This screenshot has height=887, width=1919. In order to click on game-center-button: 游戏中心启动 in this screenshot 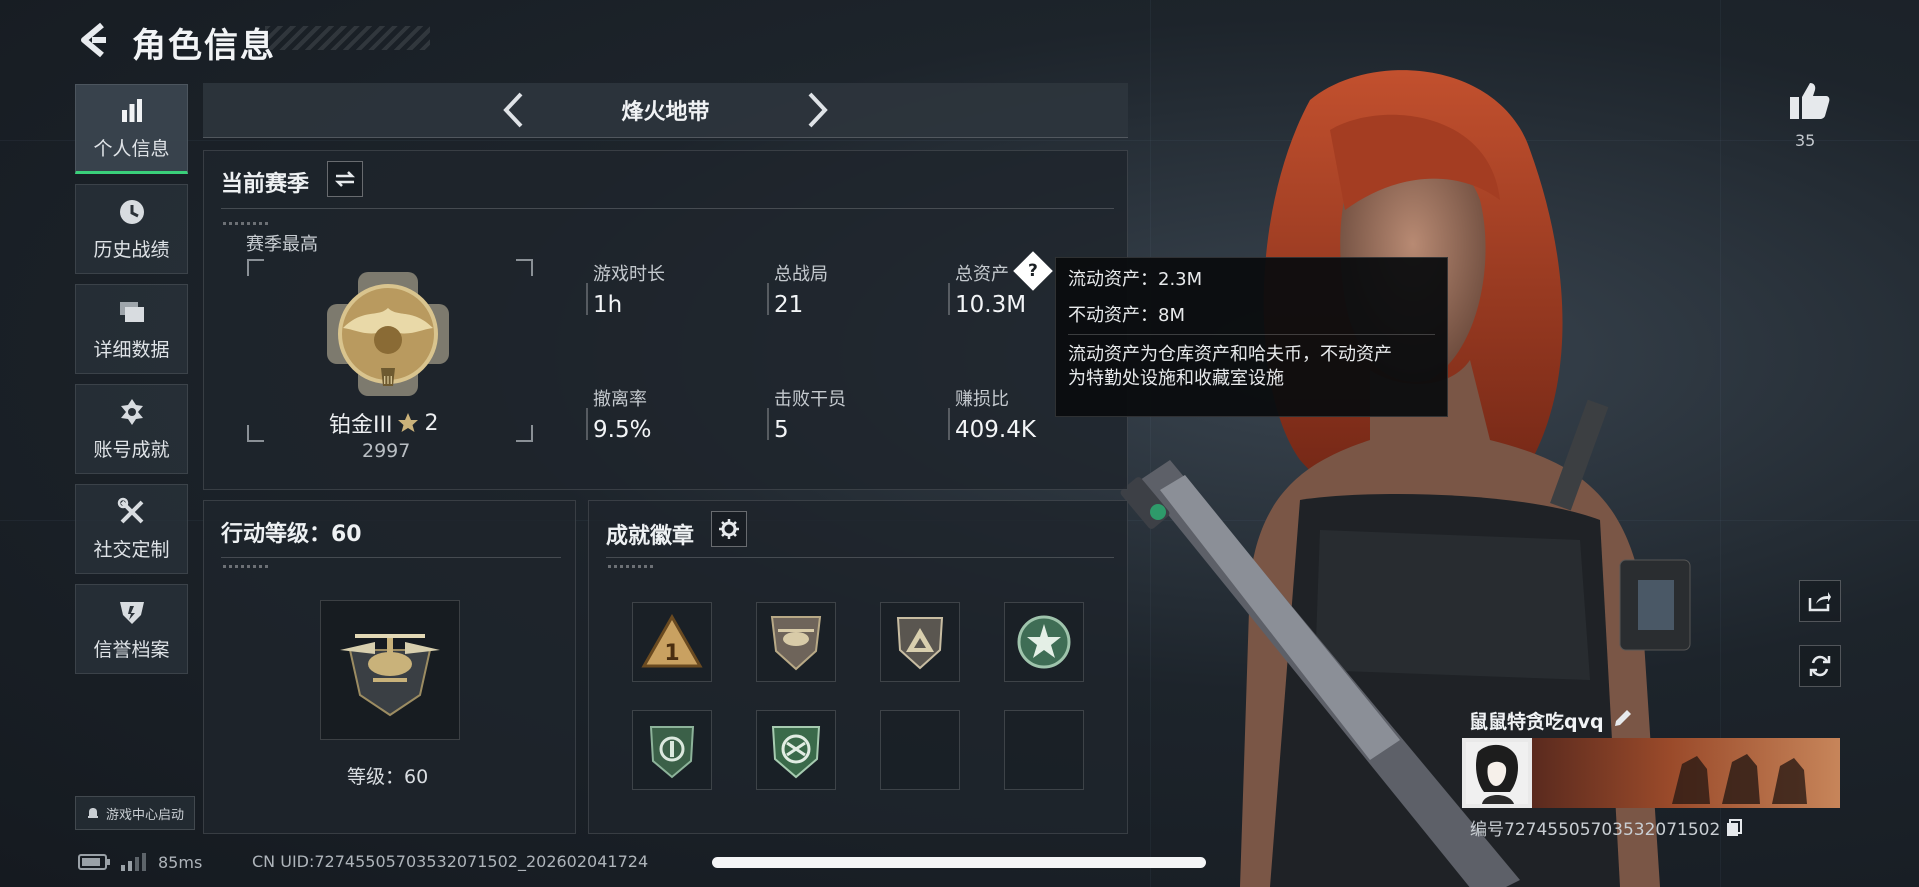, I will do `click(135, 813)`.